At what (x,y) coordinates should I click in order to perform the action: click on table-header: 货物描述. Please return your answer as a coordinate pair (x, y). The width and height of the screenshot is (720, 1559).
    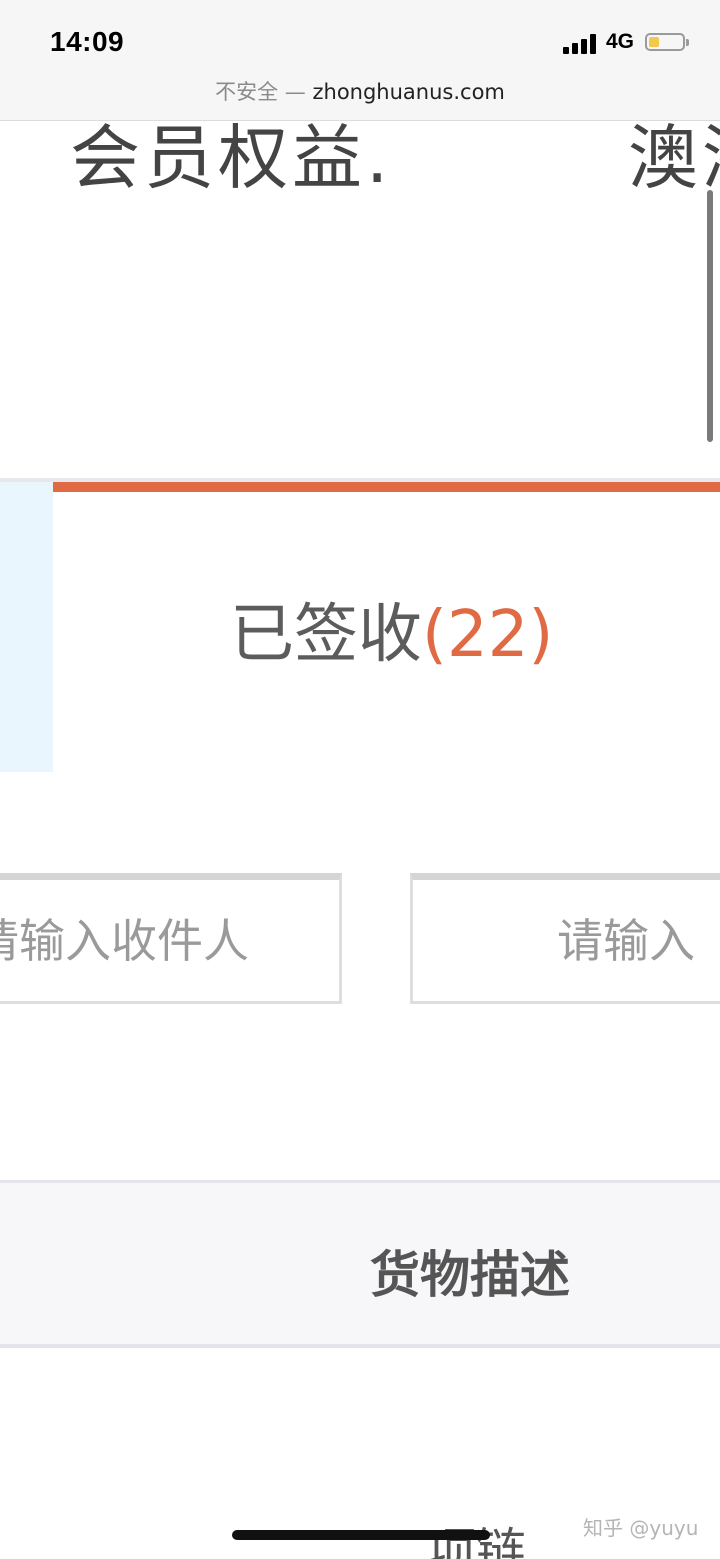
    Looking at the image, I should click on (360, 1264).